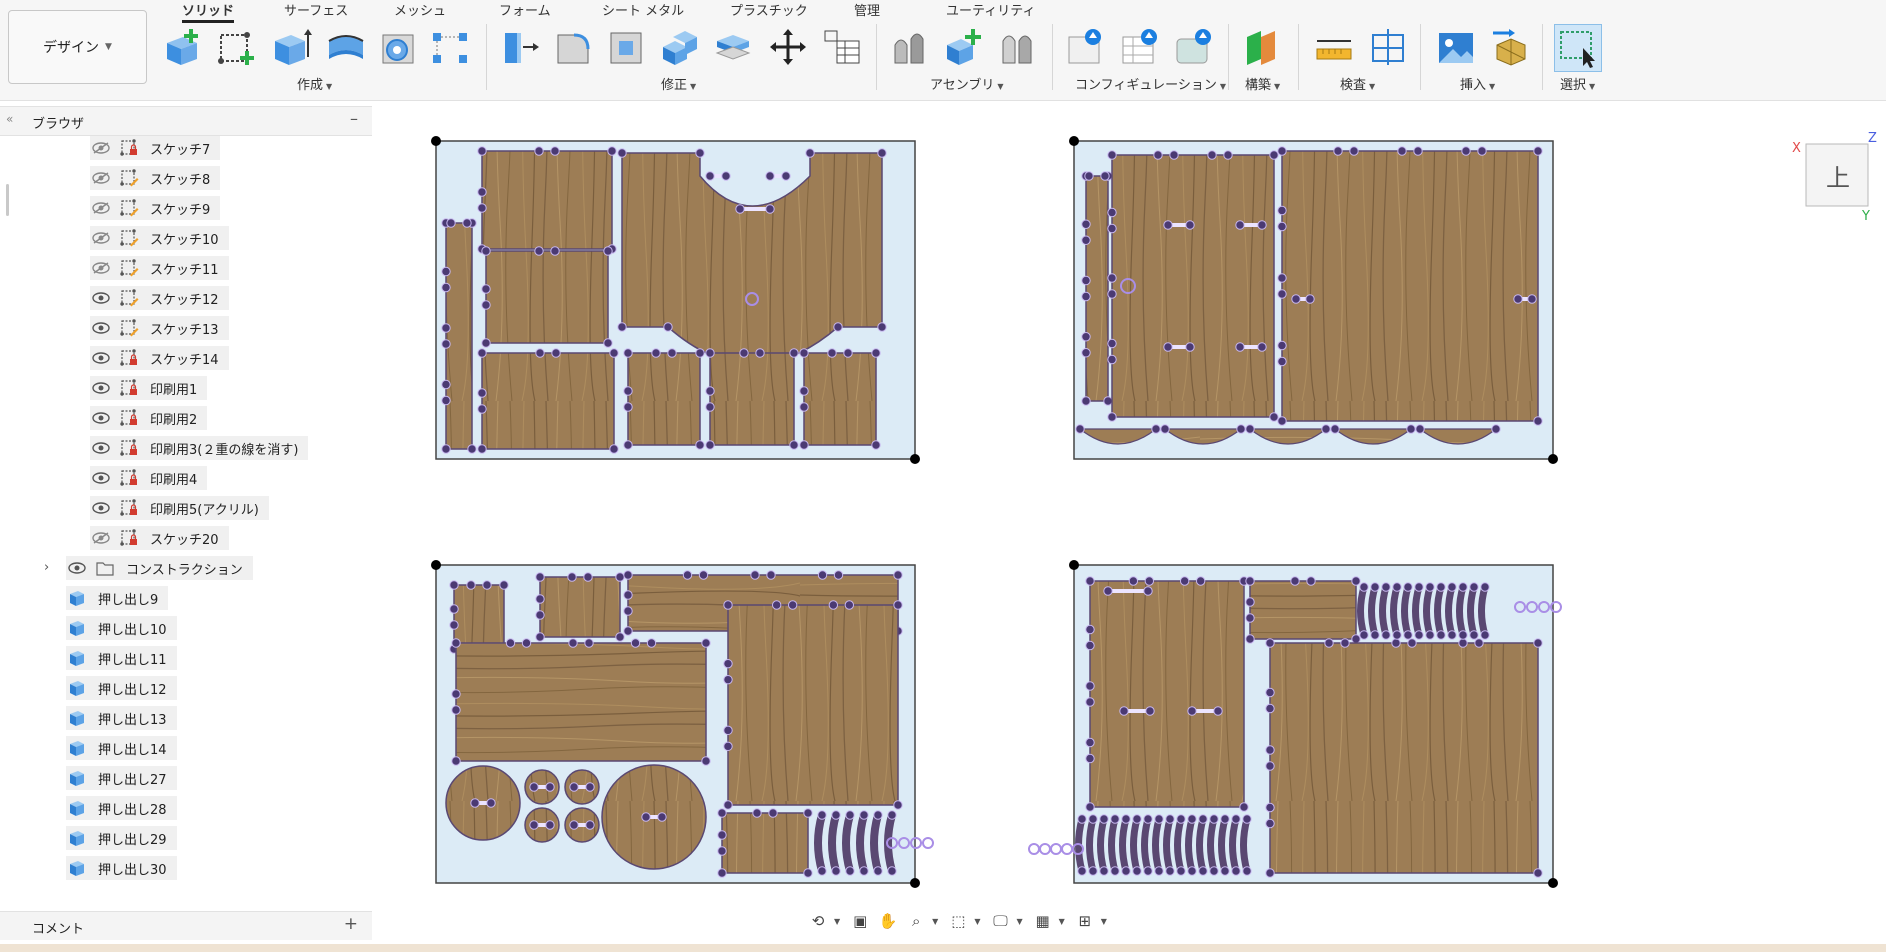 Image resolution: width=1886 pixels, height=952 pixels. I want to click on section-analysis-icon, so click(1388, 47).